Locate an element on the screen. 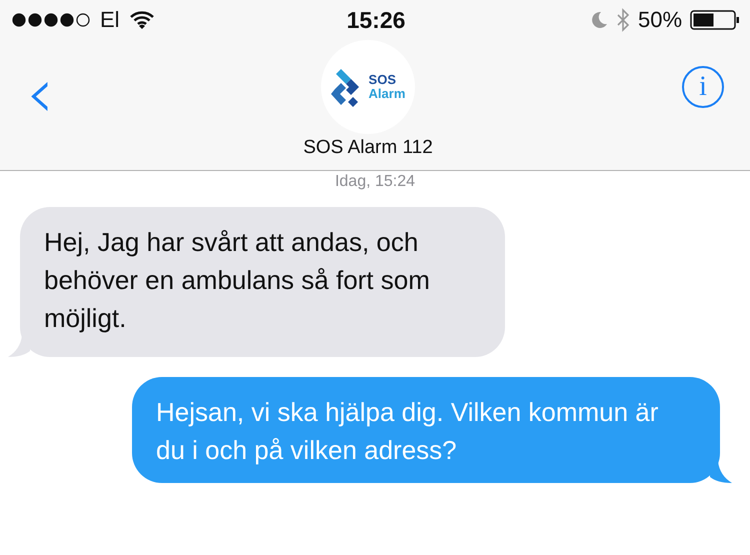 The height and width of the screenshot is (555, 750). logo-text: Alarm is located at coordinates (387, 94).